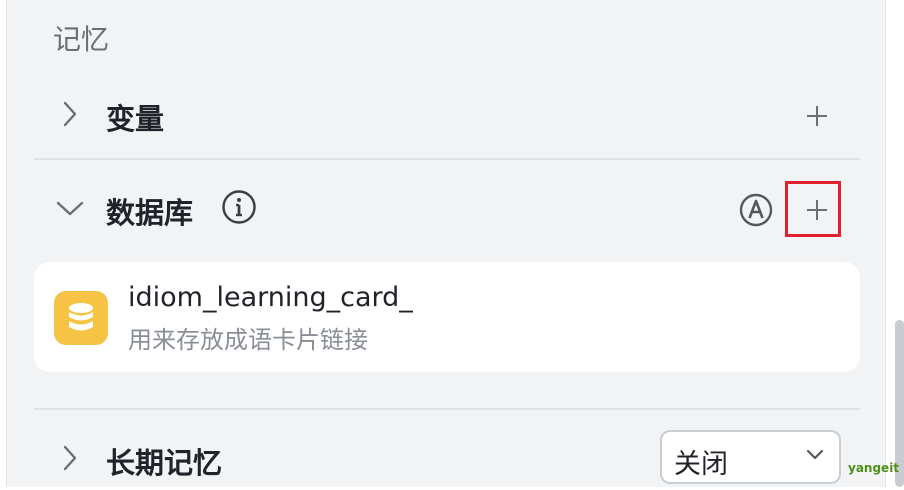 Image resolution: width=904 pixels, height=490 pixels. I want to click on info-icon, so click(239, 207).